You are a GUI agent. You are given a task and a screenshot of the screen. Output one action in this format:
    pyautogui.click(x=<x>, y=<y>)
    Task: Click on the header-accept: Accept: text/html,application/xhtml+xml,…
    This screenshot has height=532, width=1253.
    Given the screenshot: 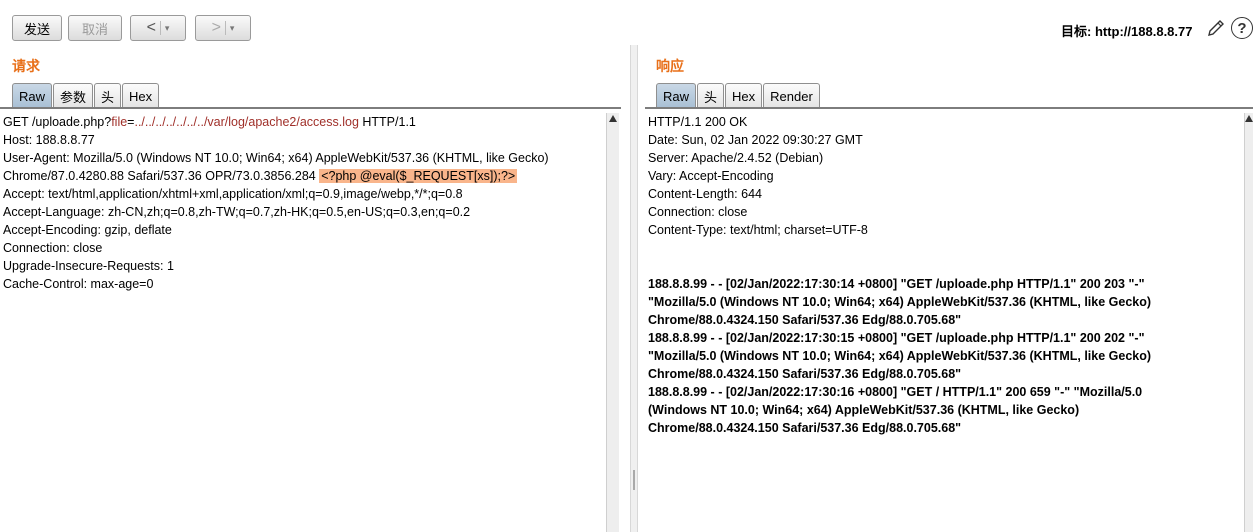 What is the action you would take?
    pyautogui.click(x=233, y=194)
    